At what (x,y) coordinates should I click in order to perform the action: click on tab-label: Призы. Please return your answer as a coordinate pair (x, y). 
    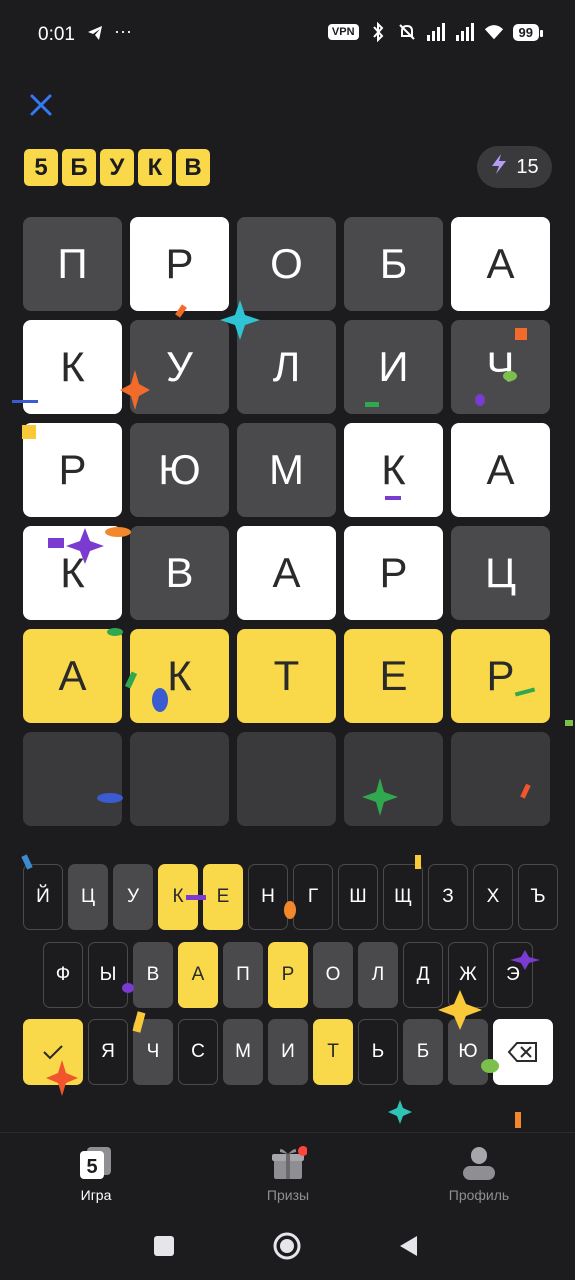
    Looking at the image, I should click on (288, 1195).